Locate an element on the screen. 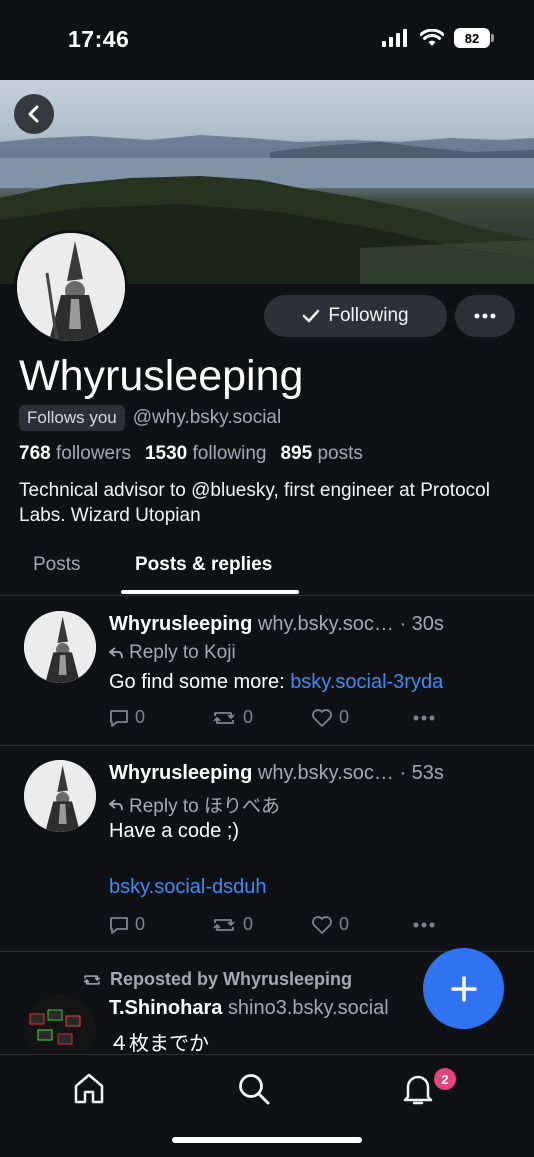  following-count: 1530 is located at coordinates (166, 453).